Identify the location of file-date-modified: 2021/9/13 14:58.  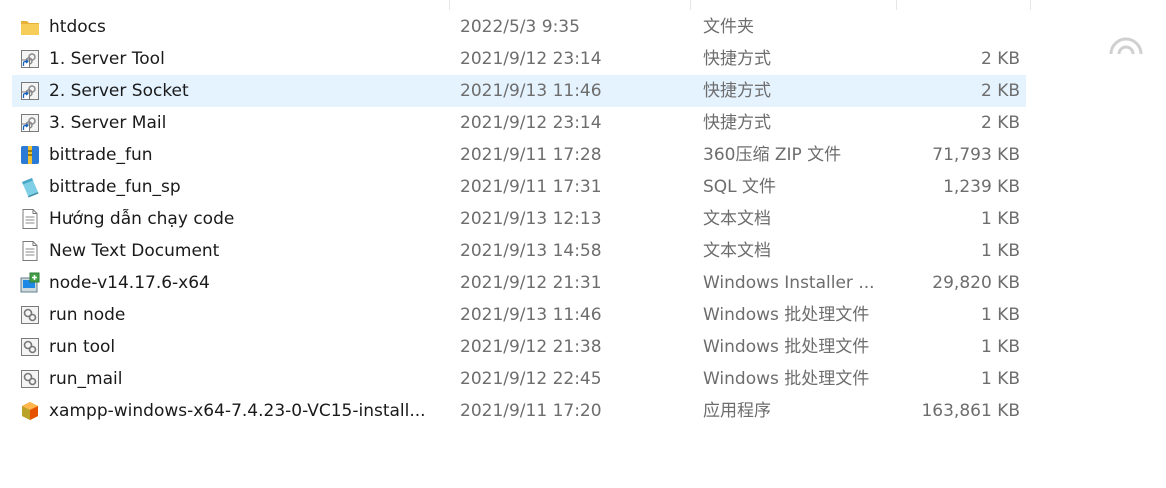
(531, 251).